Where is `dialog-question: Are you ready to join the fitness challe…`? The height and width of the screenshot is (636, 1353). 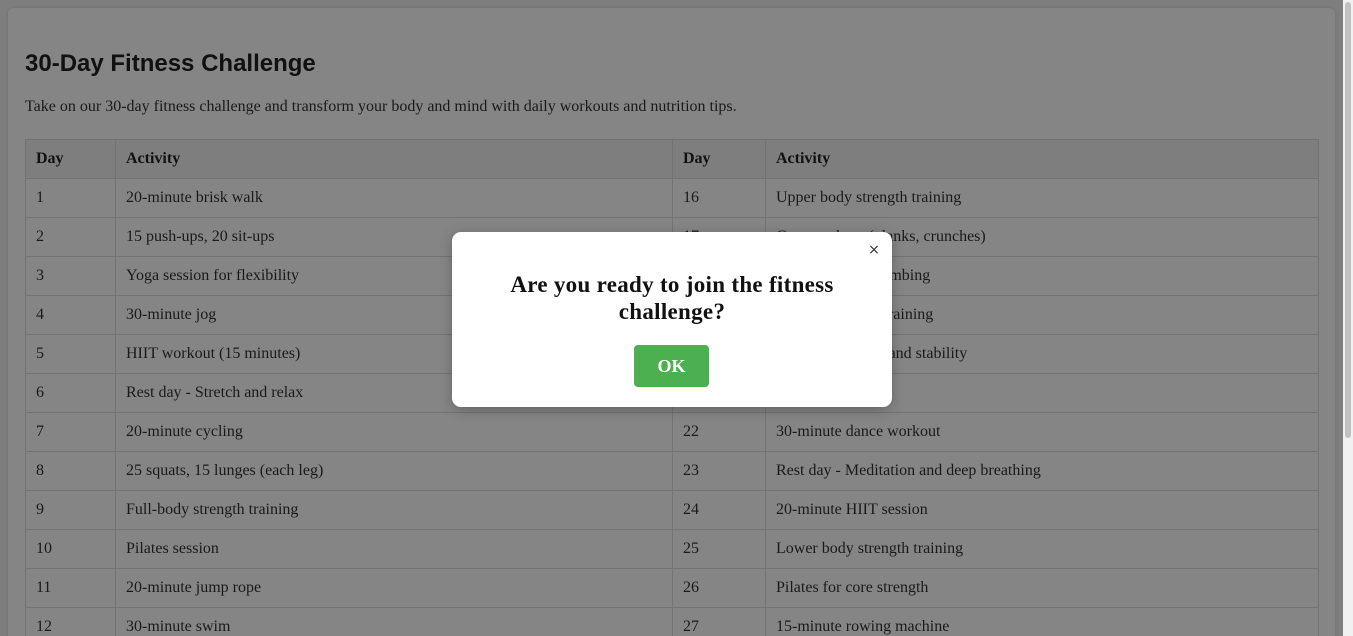
dialog-question: Are you ready to join the fitness challe… is located at coordinates (672, 298).